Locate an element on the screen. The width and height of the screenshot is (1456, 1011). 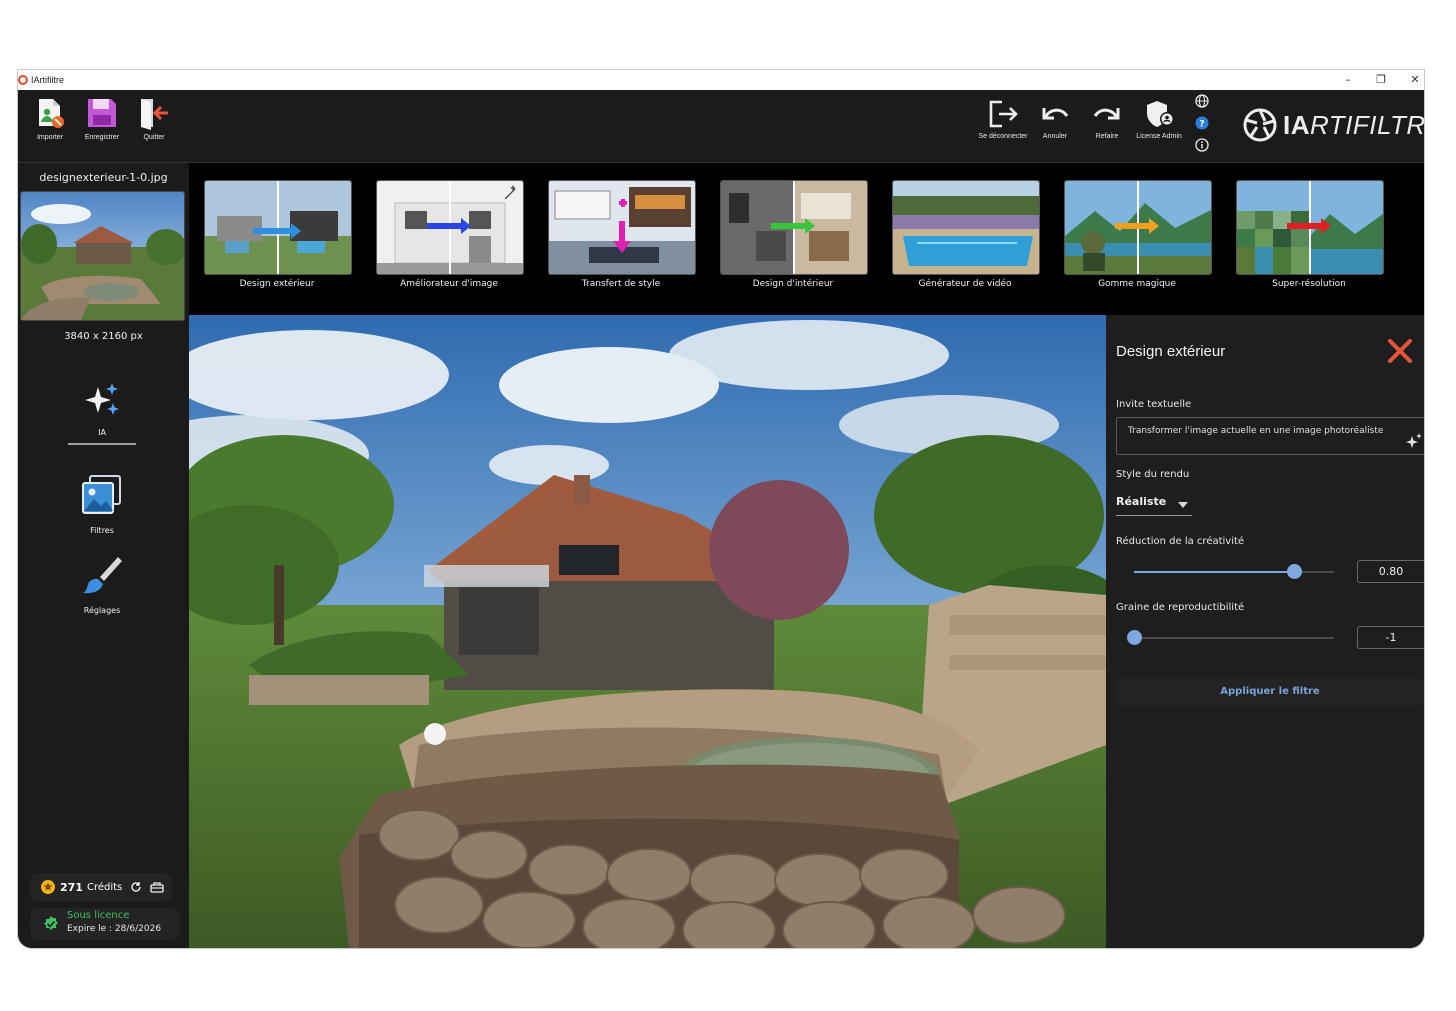
logout-label: Se déconnecter is located at coordinates (1003, 136).